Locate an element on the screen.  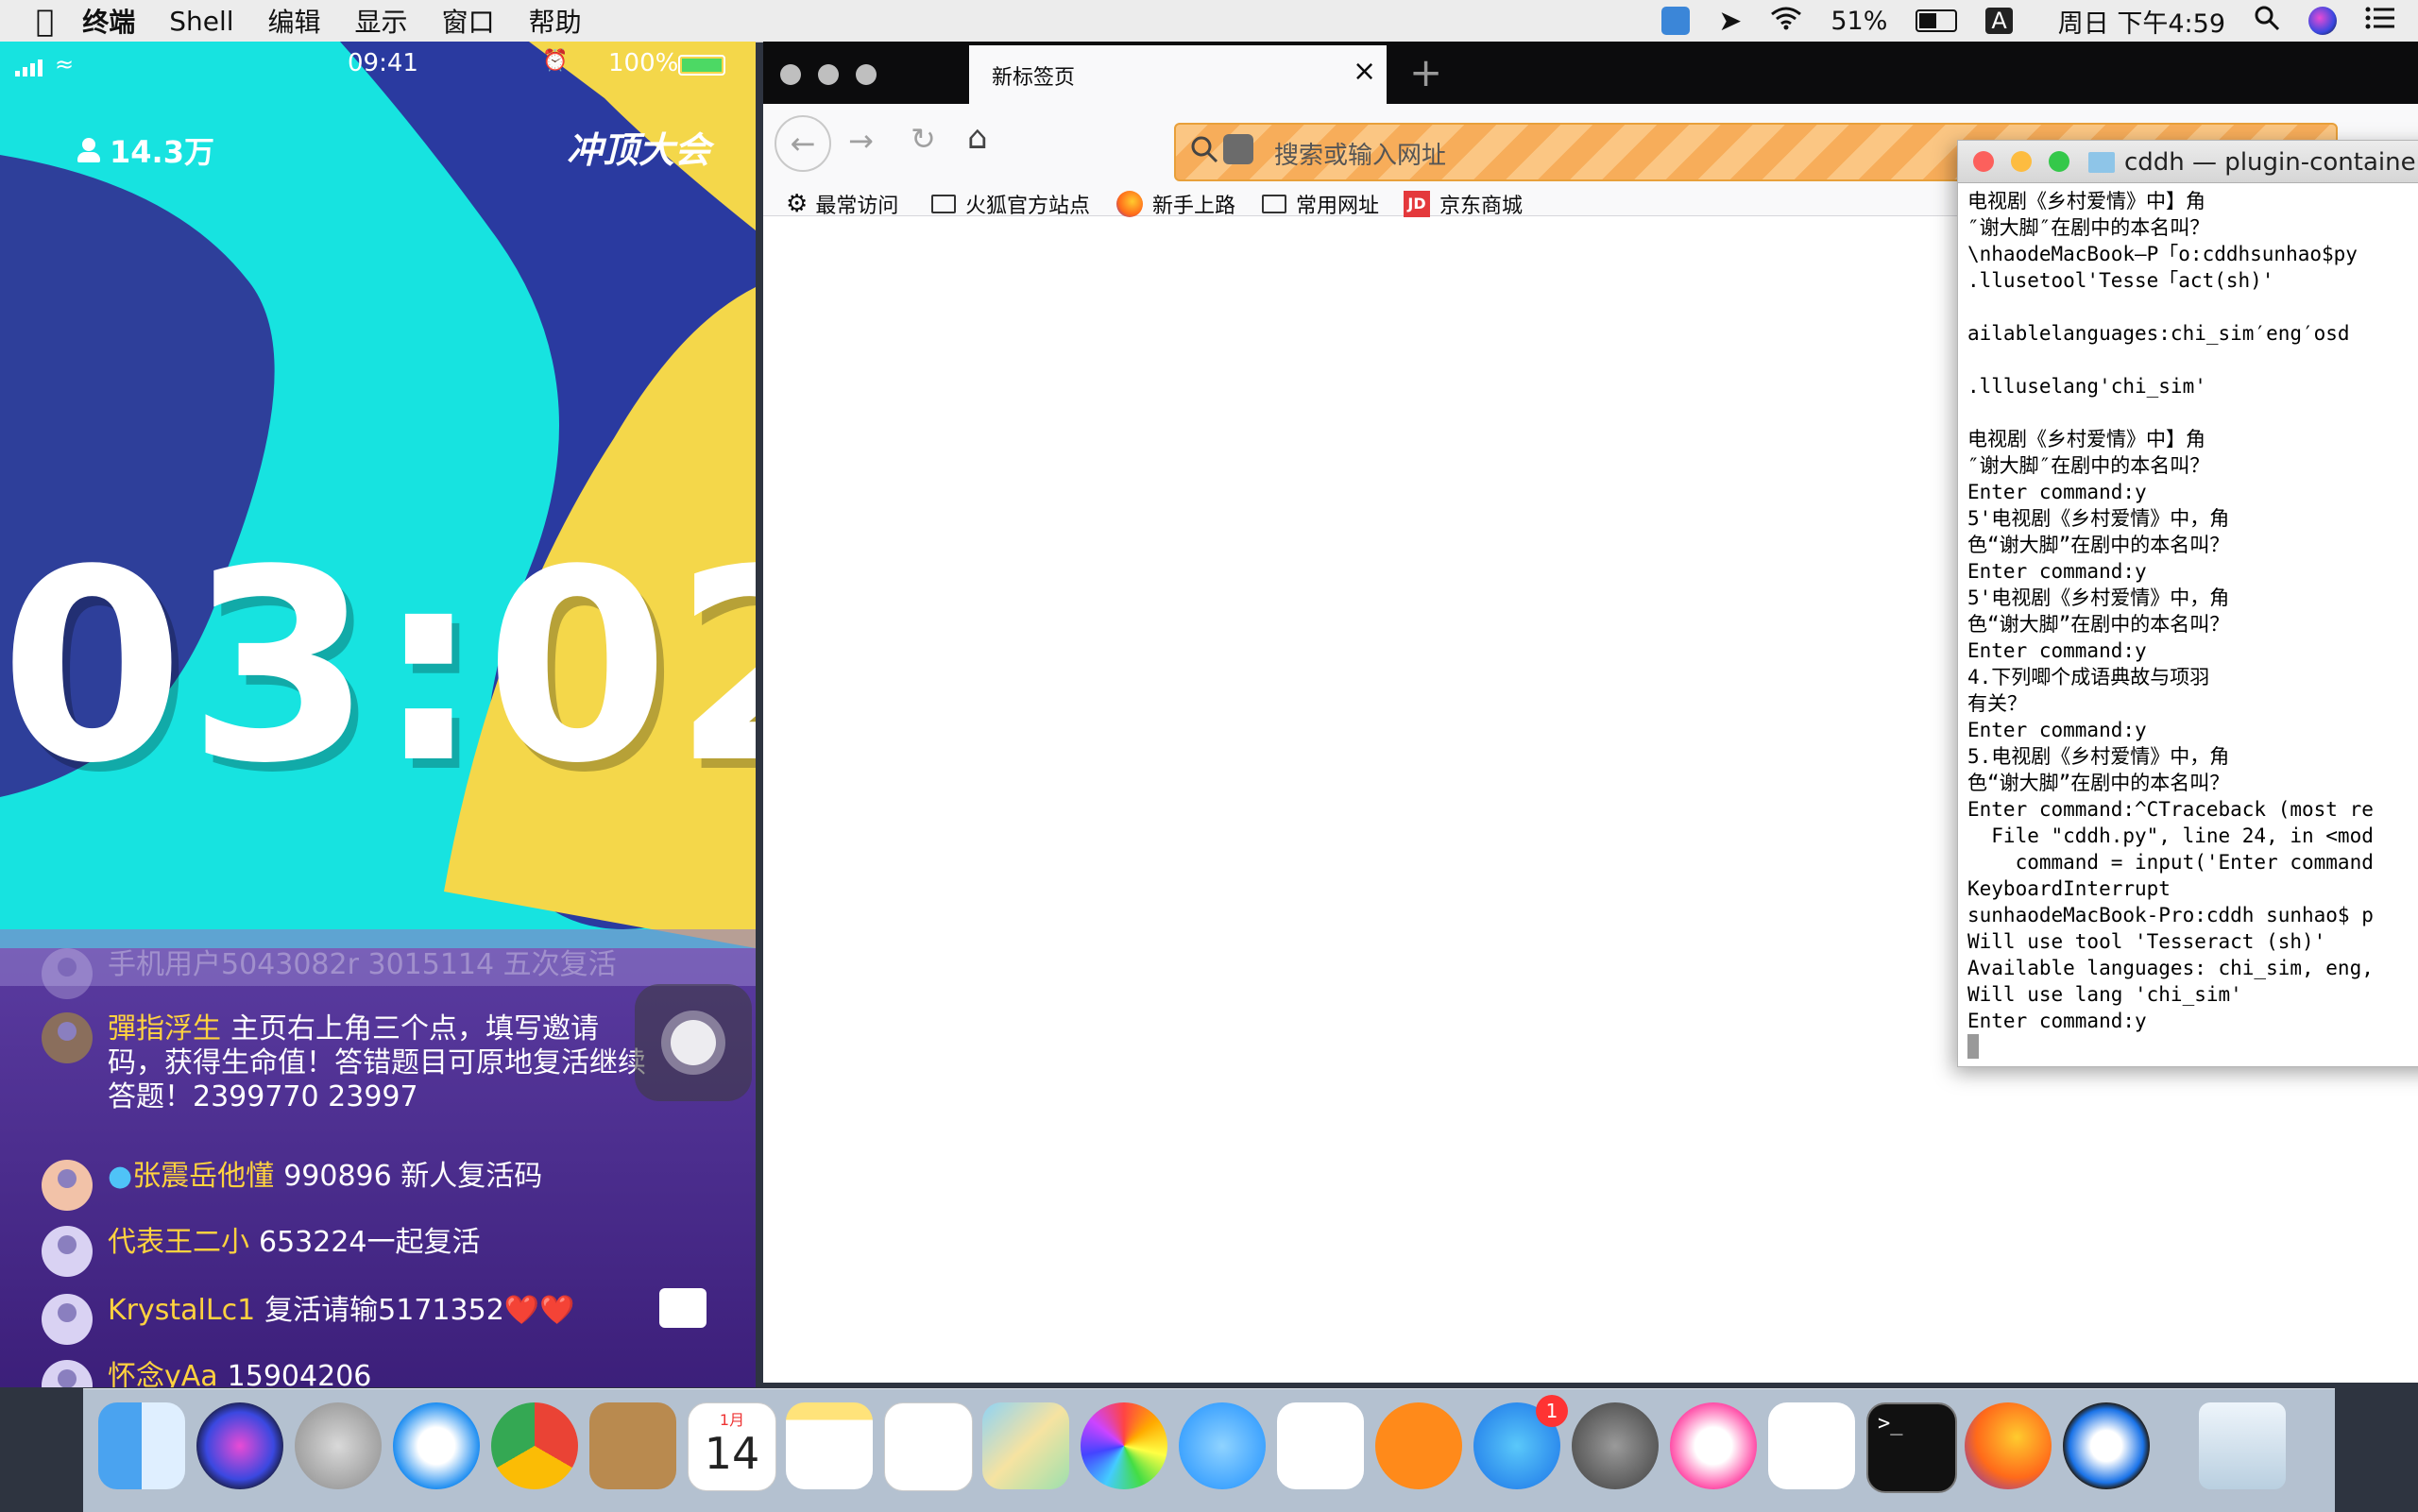
screen-capture-icon is located at coordinates (1676, 21).